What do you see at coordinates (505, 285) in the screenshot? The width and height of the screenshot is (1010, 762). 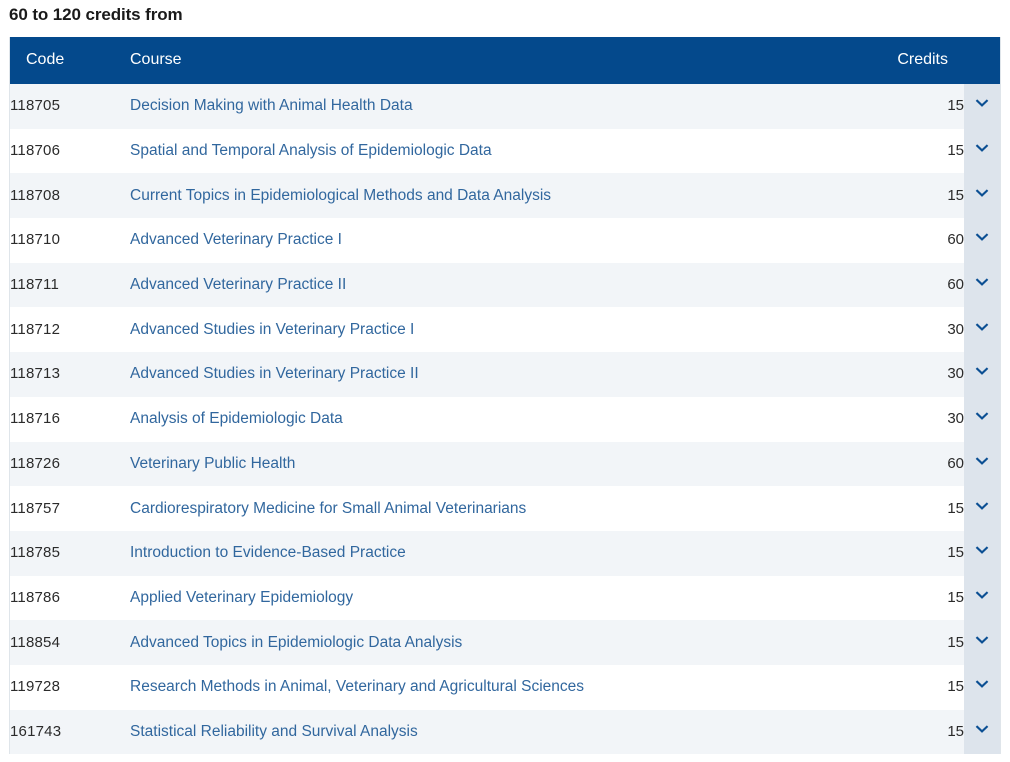 I see `table-row: 118711 Advanced Veterinary Practice II 60` at bounding box center [505, 285].